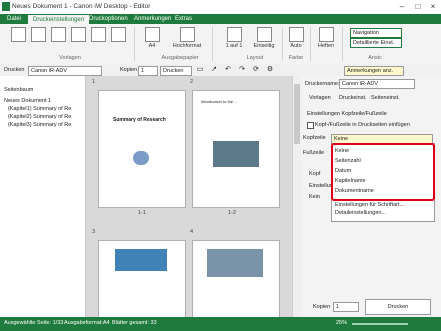  Describe the element at coordinates (296, 58) in the screenshot. I see `group-label-farbe: Farbe` at that location.